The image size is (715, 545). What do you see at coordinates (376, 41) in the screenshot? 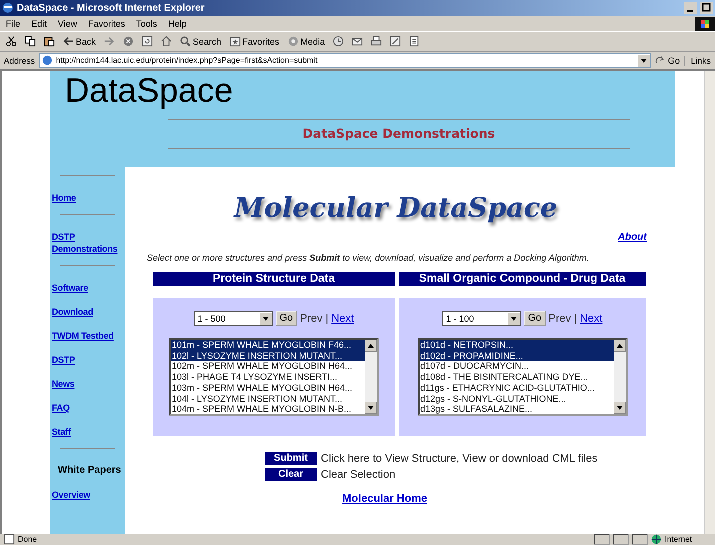
I see `print-icon` at bounding box center [376, 41].